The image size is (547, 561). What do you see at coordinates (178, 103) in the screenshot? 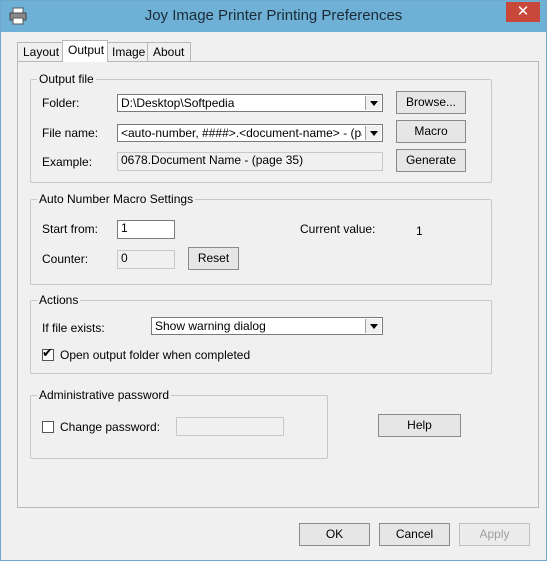
I see `folder-value: D:\Desktop\Softpedia` at bounding box center [178, 103].